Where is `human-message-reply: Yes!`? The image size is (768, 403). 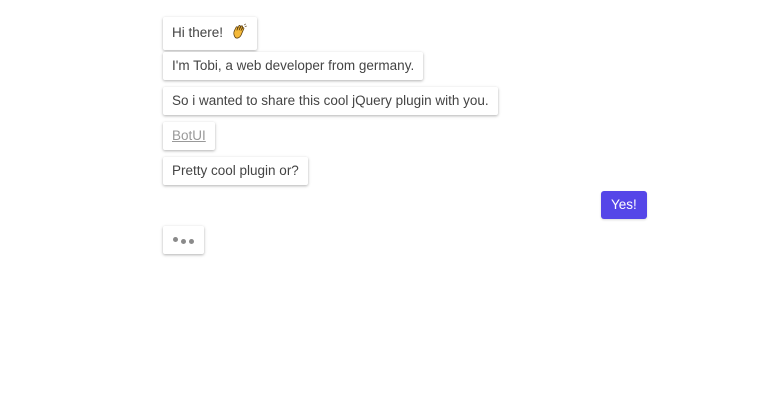
human-message-reply: Yes! is located at coordinates (624, 205).